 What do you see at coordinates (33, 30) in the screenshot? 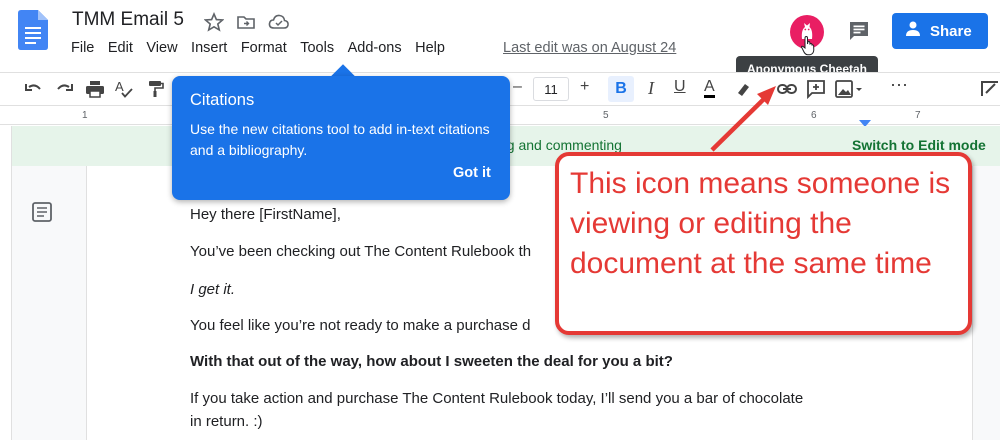
I see `google-docs-logo-icon` at bounding box center [33, 30].